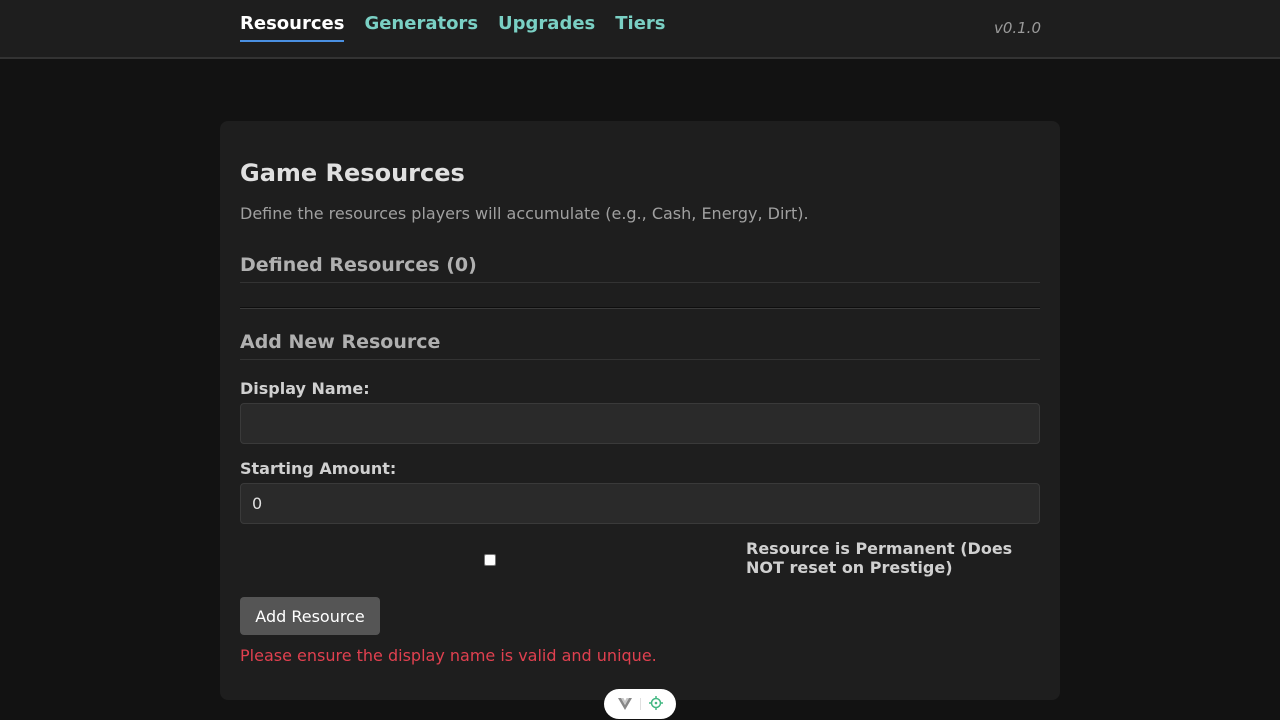  Describe the element at coordinates (546, 27) in the screenshot. I see `tab-upgrades: Upgrades` at that location.